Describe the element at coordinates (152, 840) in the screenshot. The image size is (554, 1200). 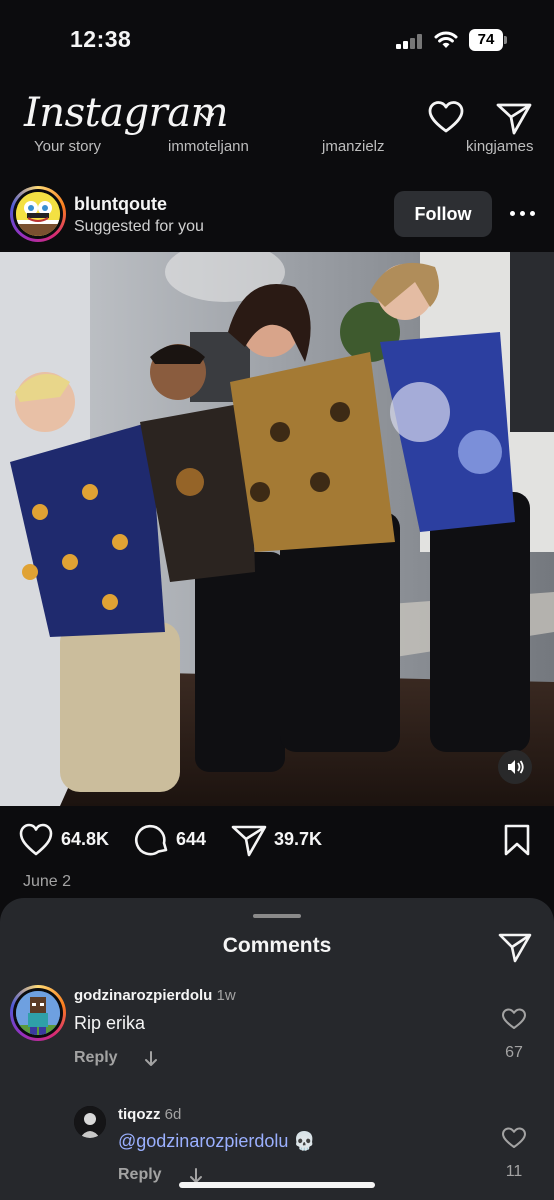
I see `speech-bubble-icon` at that location.